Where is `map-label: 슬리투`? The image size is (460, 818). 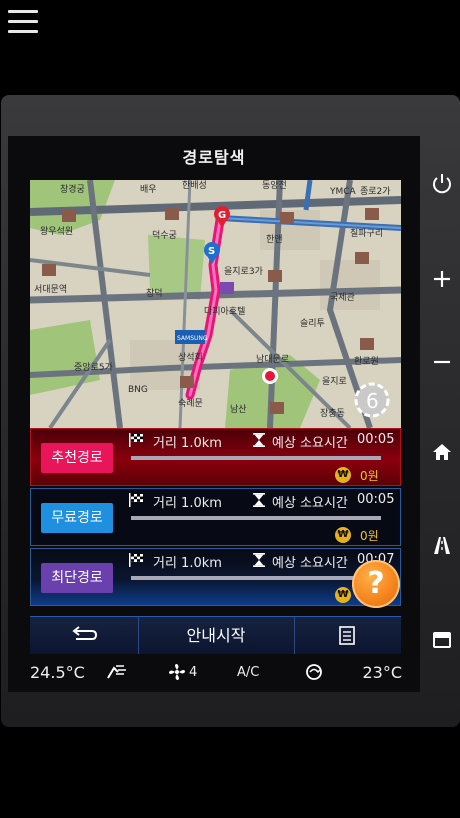 map-label: 슬리투 is located at coordinates (312, 323).